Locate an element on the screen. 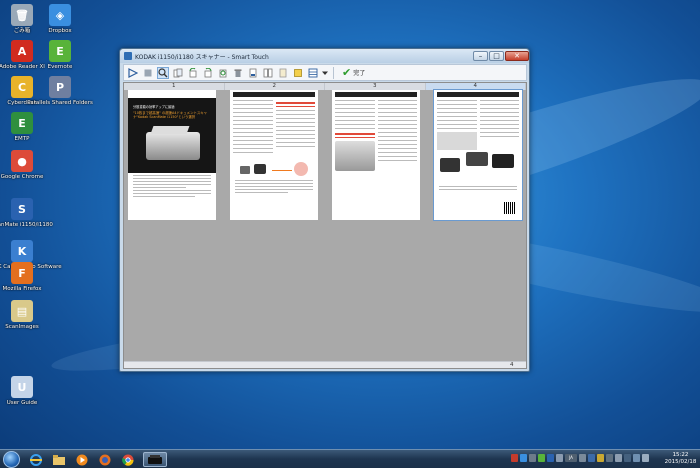 The width and height of the screenshot is (700, 468). internet-explorer-icon is located at coordinates (36, 459).